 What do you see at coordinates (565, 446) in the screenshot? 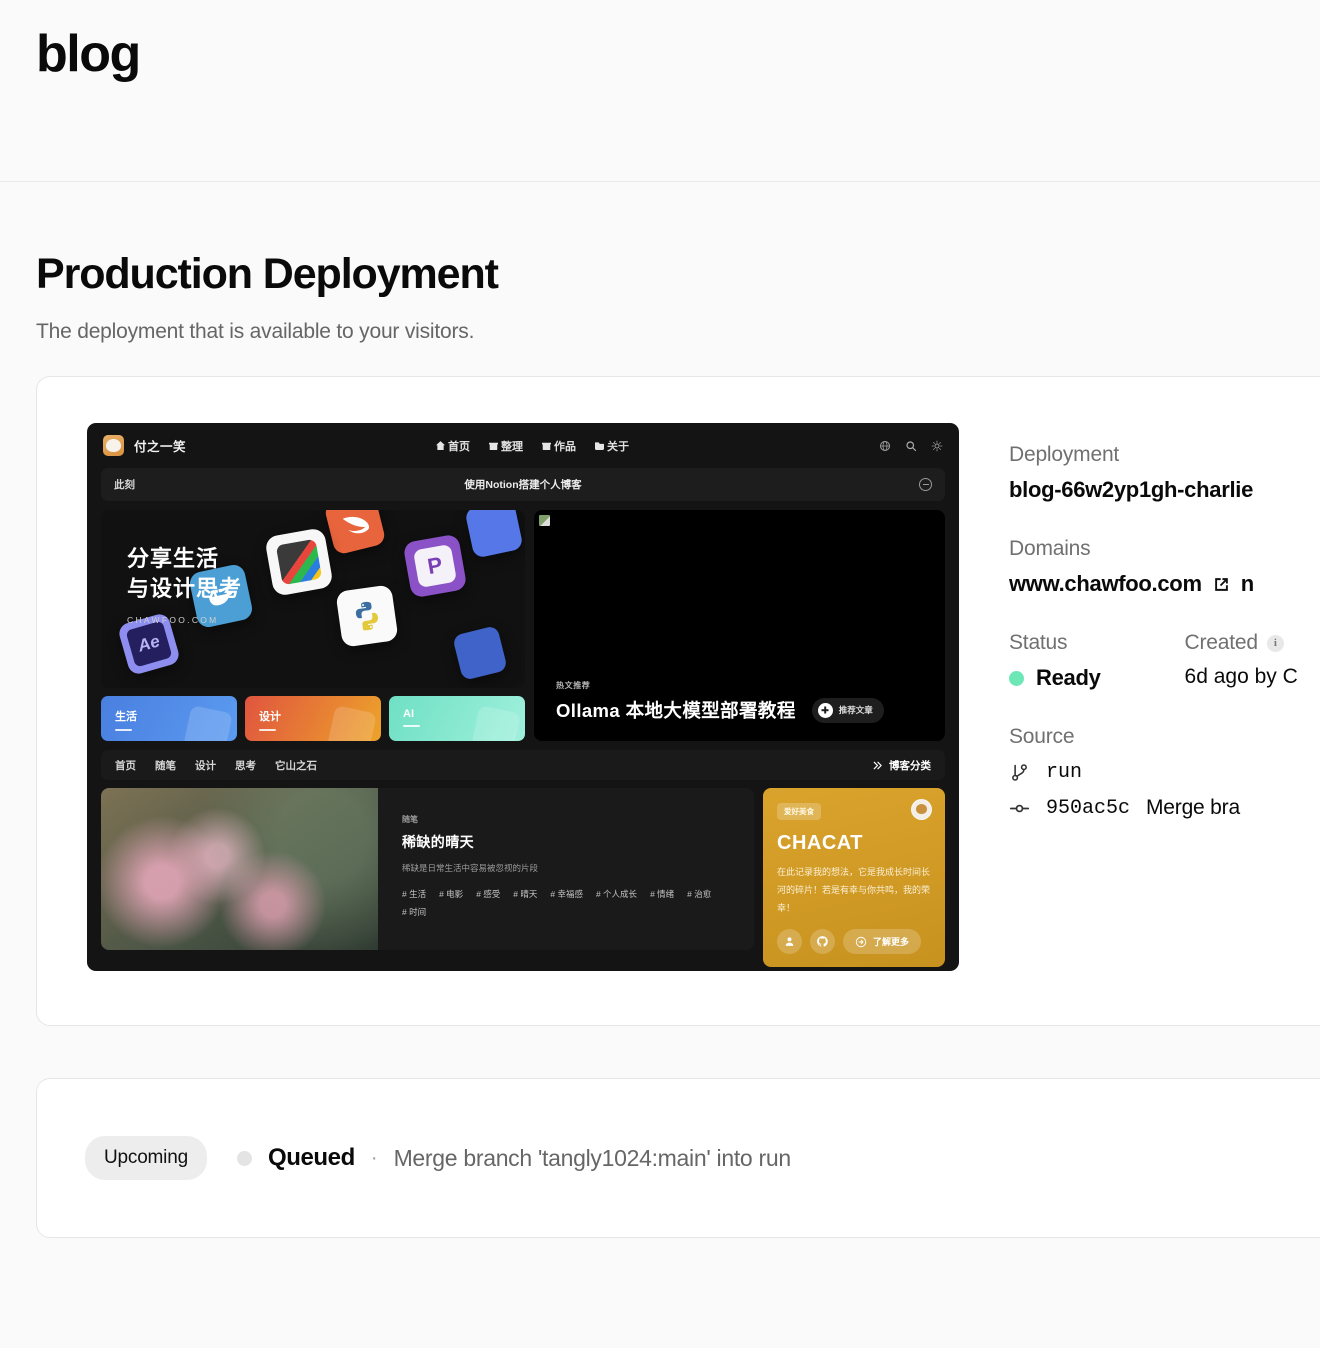
I see `preview-nav-label: 作品` at bounding box center [565, 446].